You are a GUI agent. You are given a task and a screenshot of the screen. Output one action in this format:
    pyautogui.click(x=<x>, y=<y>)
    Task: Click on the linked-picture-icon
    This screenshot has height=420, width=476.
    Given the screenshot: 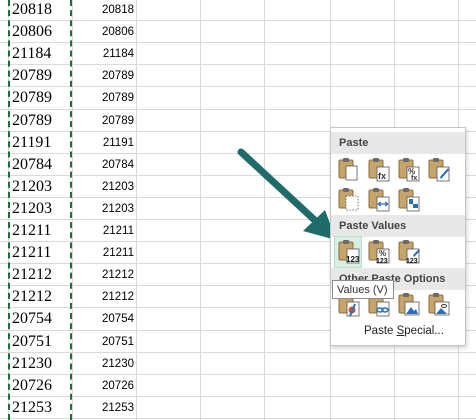 What is the action you would take?
    pyautogui.click(x=438, y=305)
    